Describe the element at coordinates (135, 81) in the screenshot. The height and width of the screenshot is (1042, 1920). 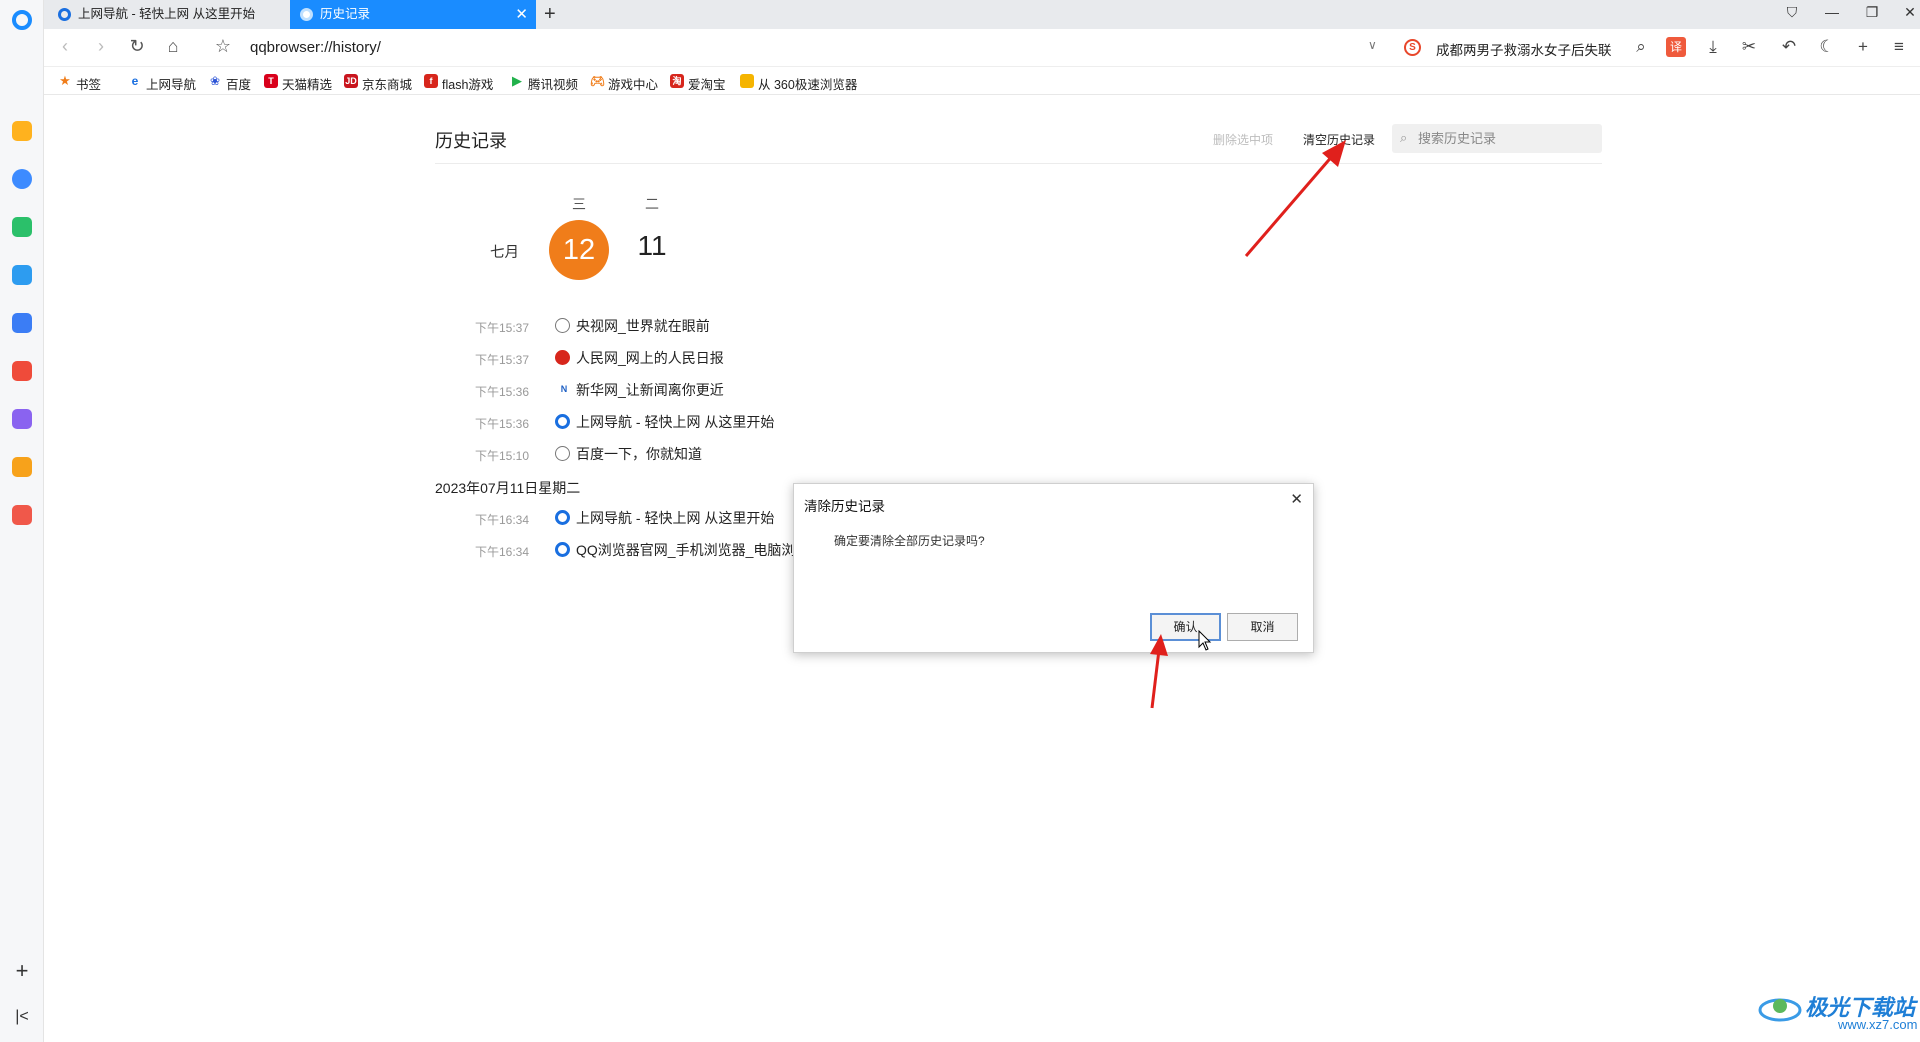
I see `ie-icon: e` at that location.